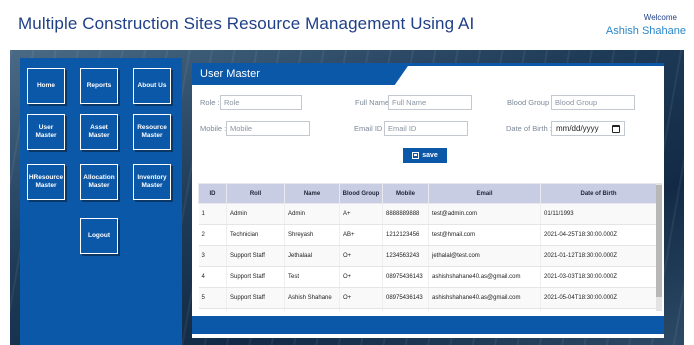 This screenshot has height=345, width=694. What do you see at coordinates (312, 277) in the screenshot?
I see `cell-name: Test` at bounding box center [312, 277].